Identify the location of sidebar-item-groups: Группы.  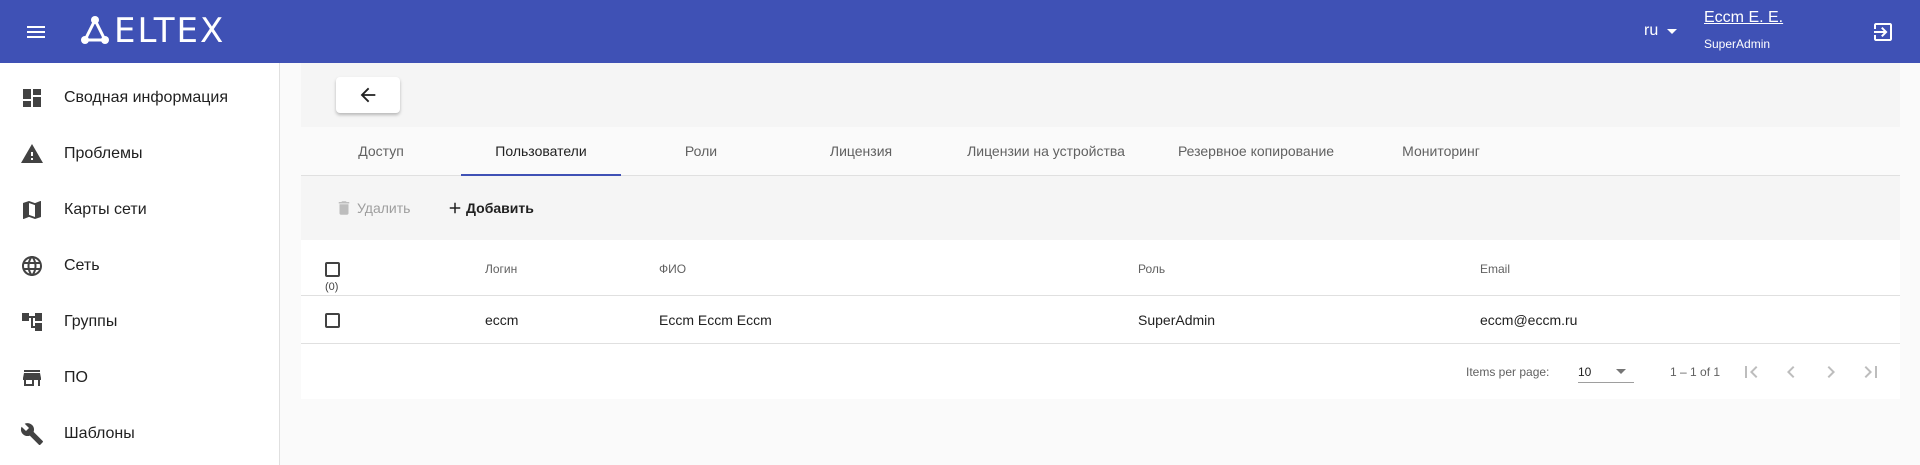
(139, 322).